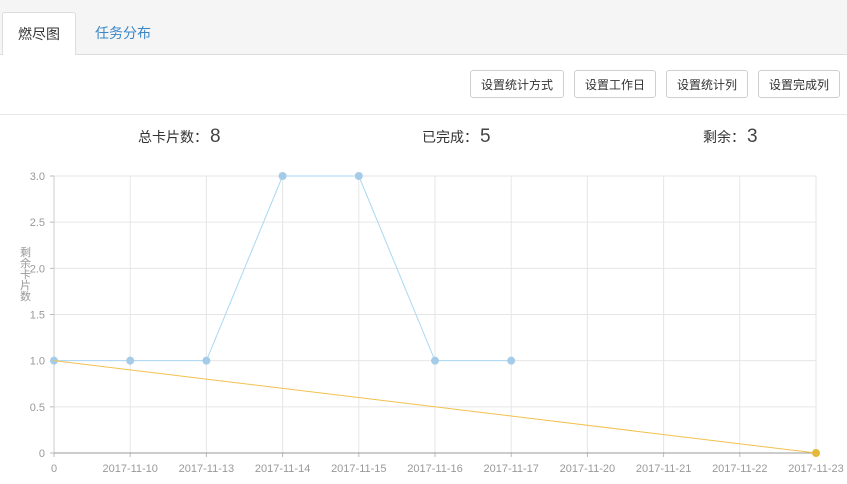  Describe the element at coordinates (615, 84) in the screenshot. I see `set-workdays-button: 设置工作日` at that location.